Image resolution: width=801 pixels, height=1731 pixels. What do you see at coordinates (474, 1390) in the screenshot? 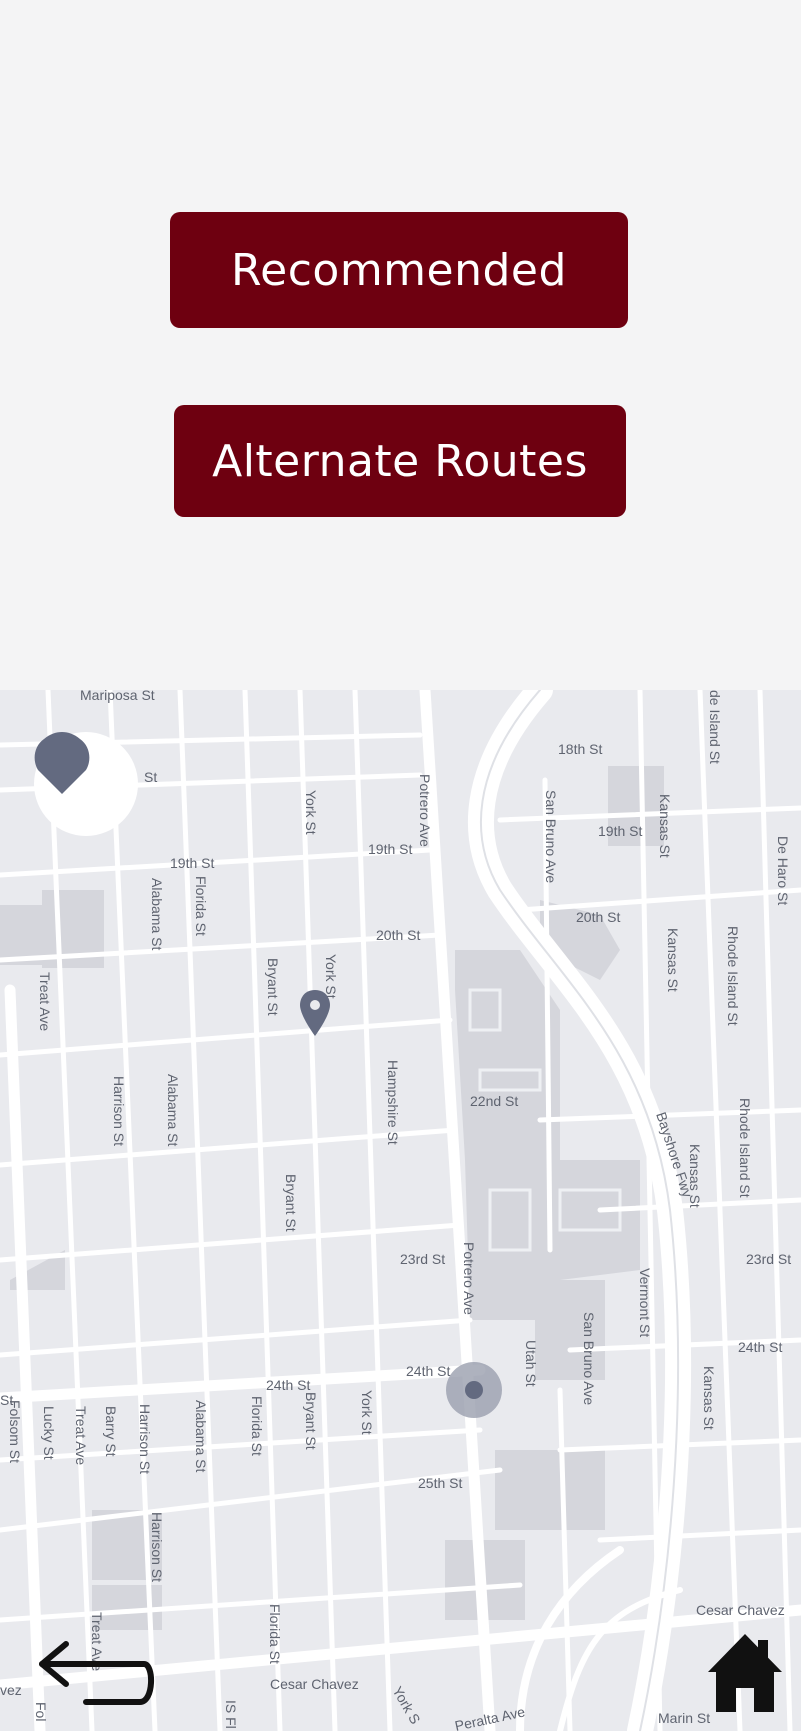
I see `current-location-icon` at bounding box center [474, 1390].